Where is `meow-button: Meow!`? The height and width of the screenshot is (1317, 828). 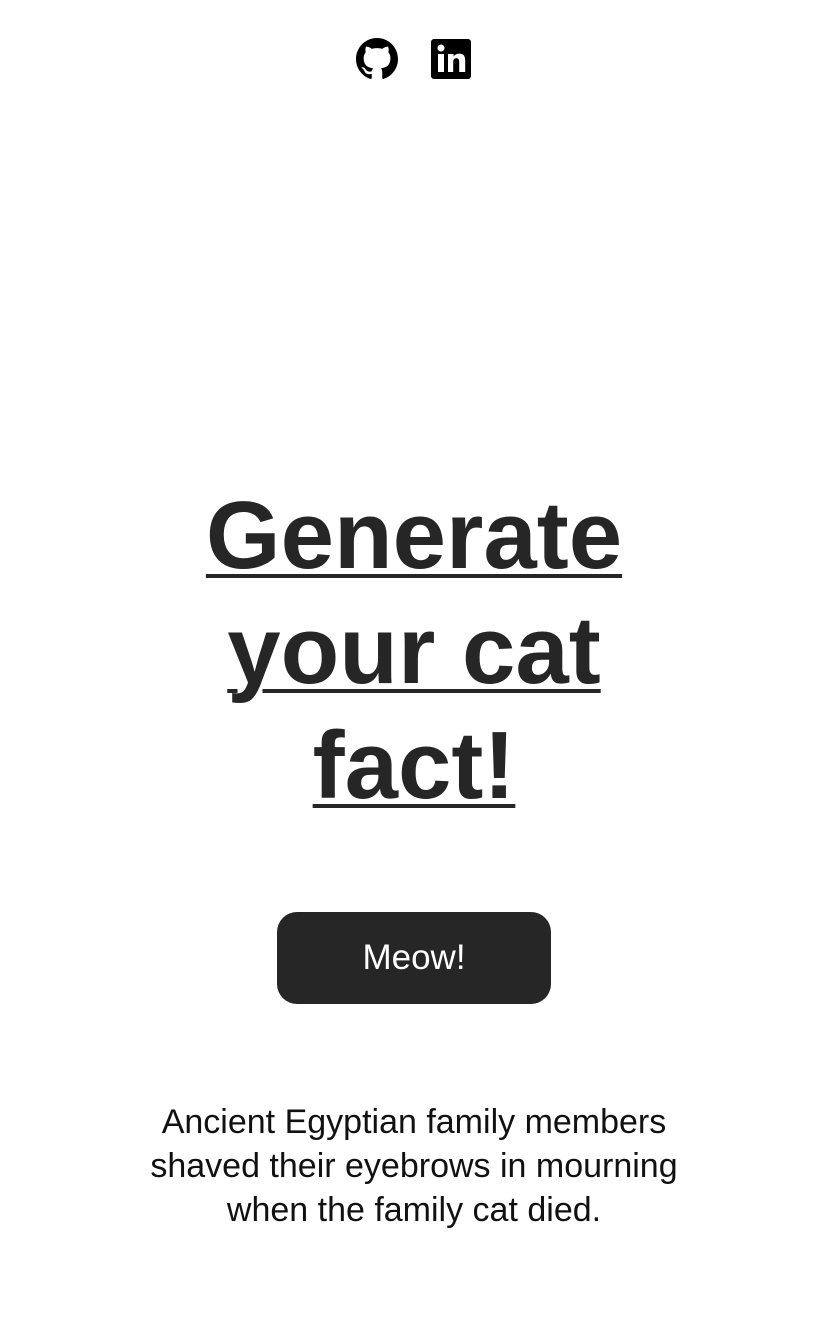
meow-button: Meow! is located at coordinates (414, 958).